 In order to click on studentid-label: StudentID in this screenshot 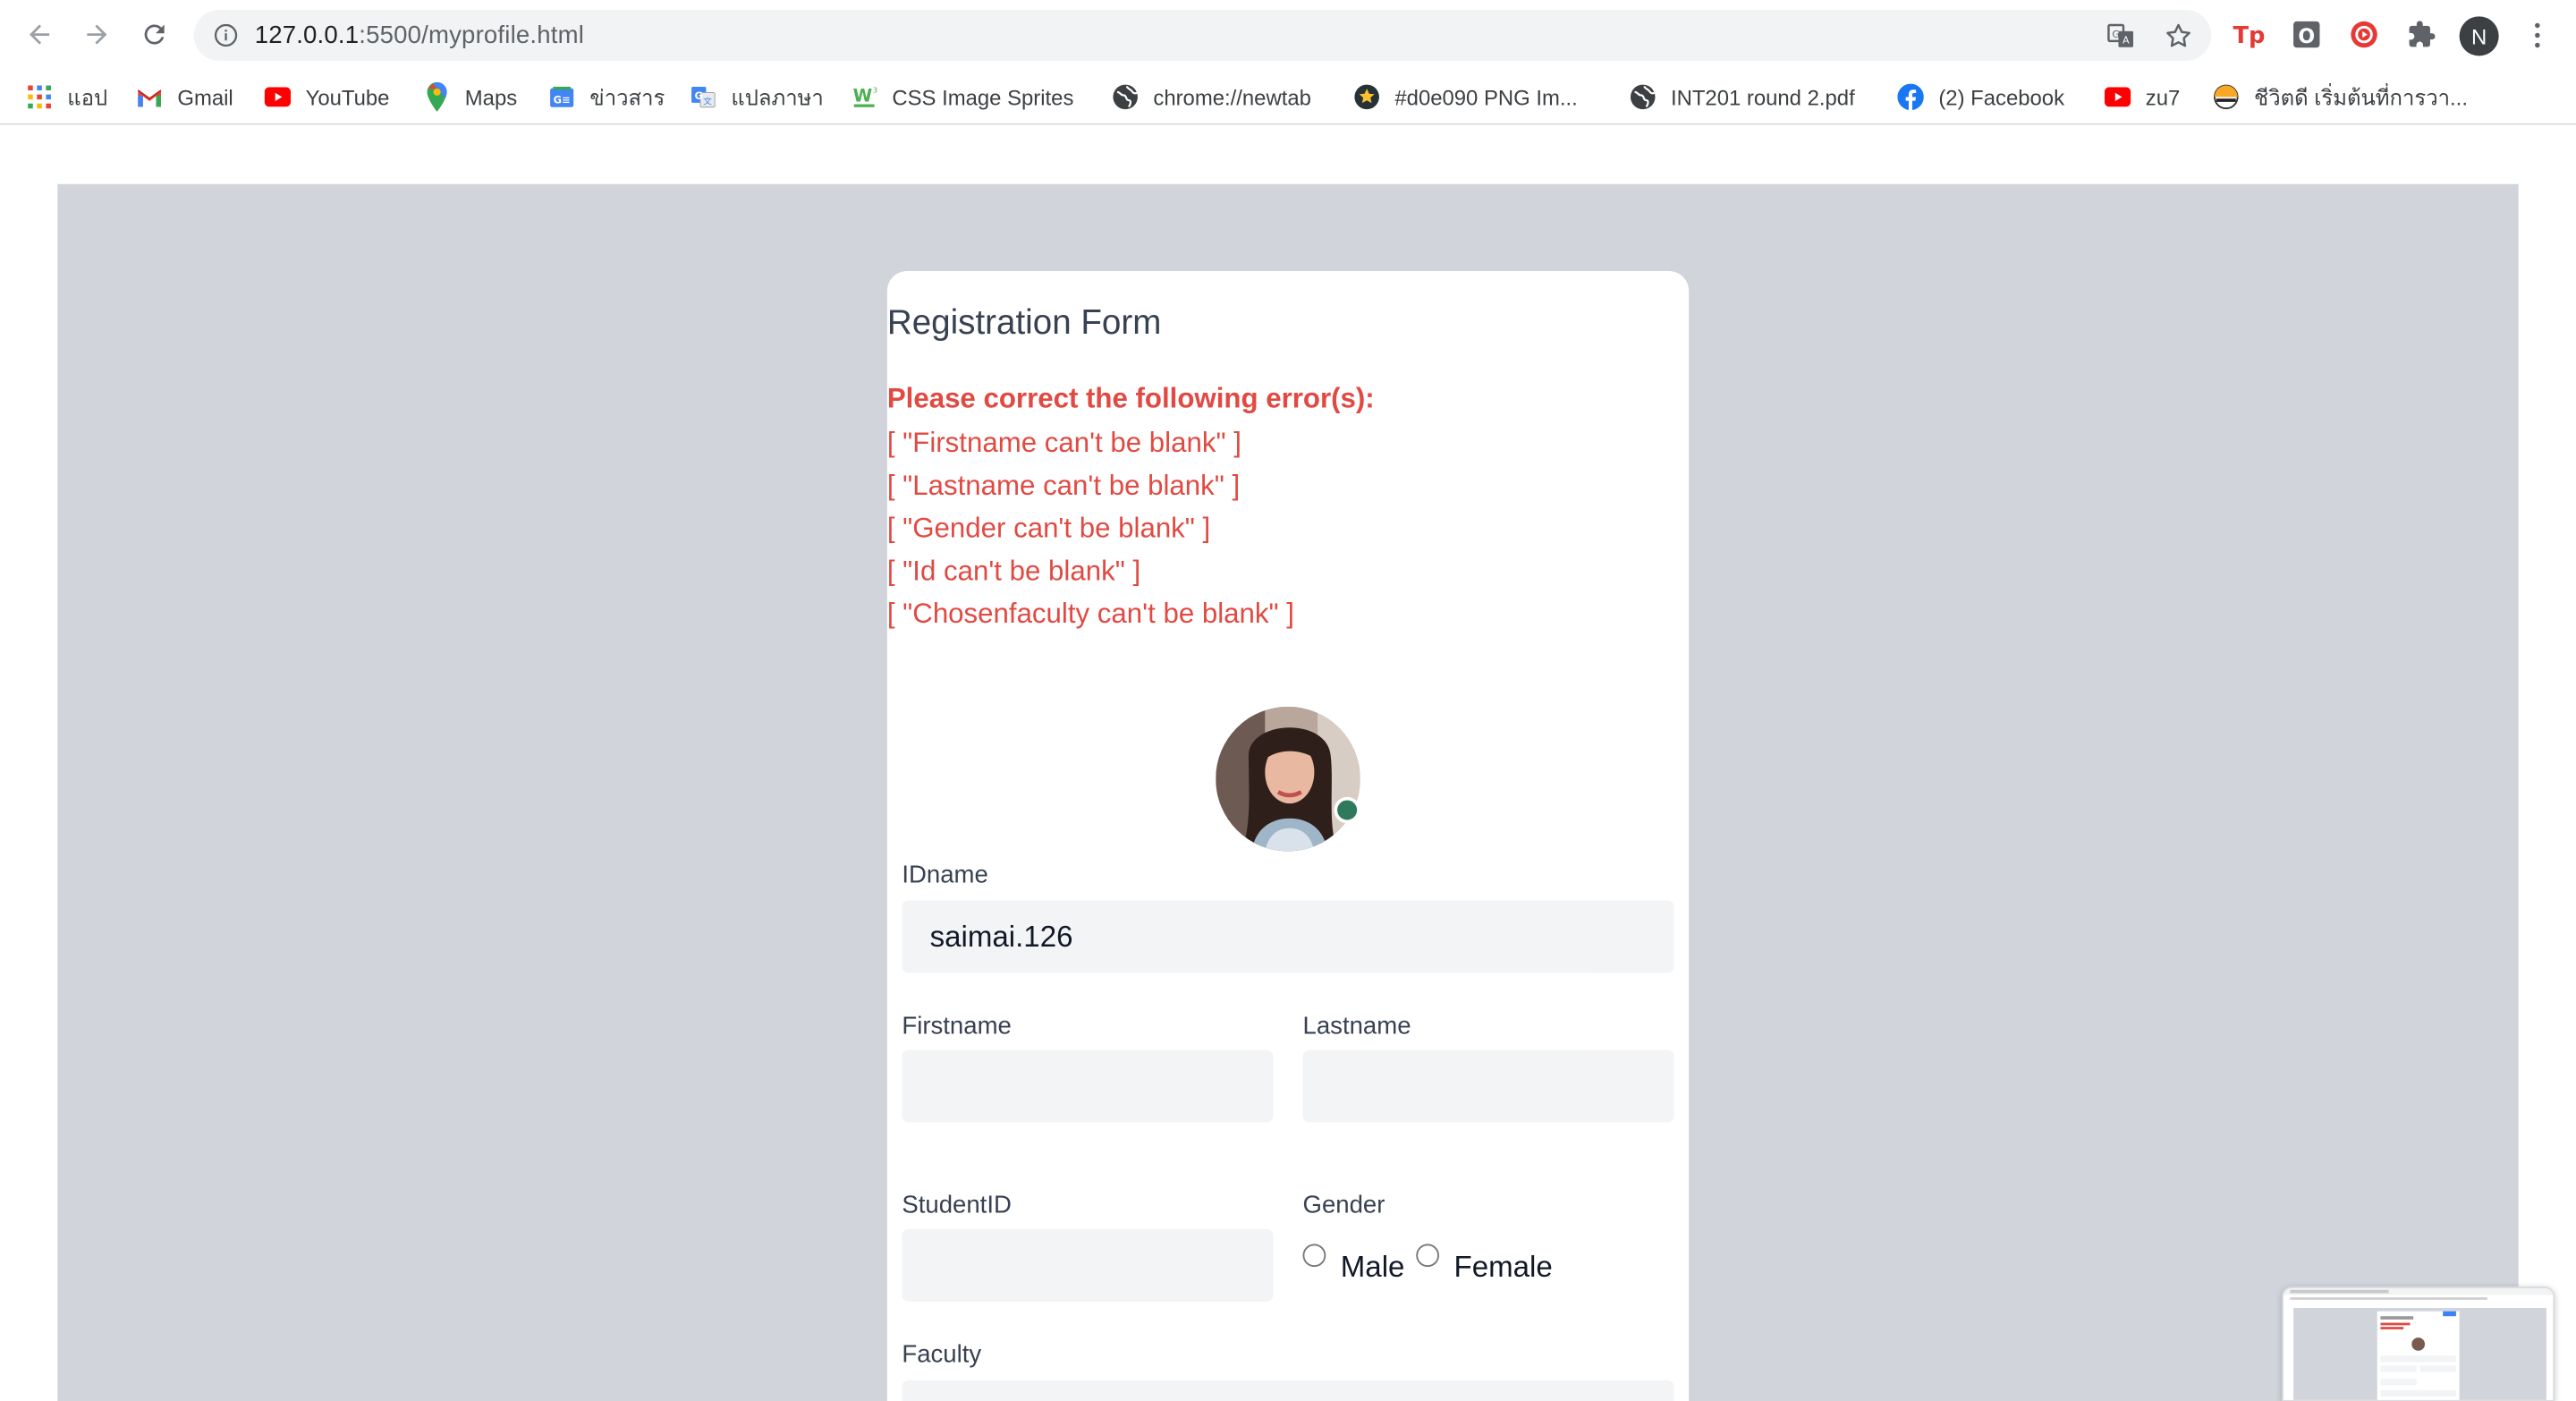, I will do `click(957, 1205)`.